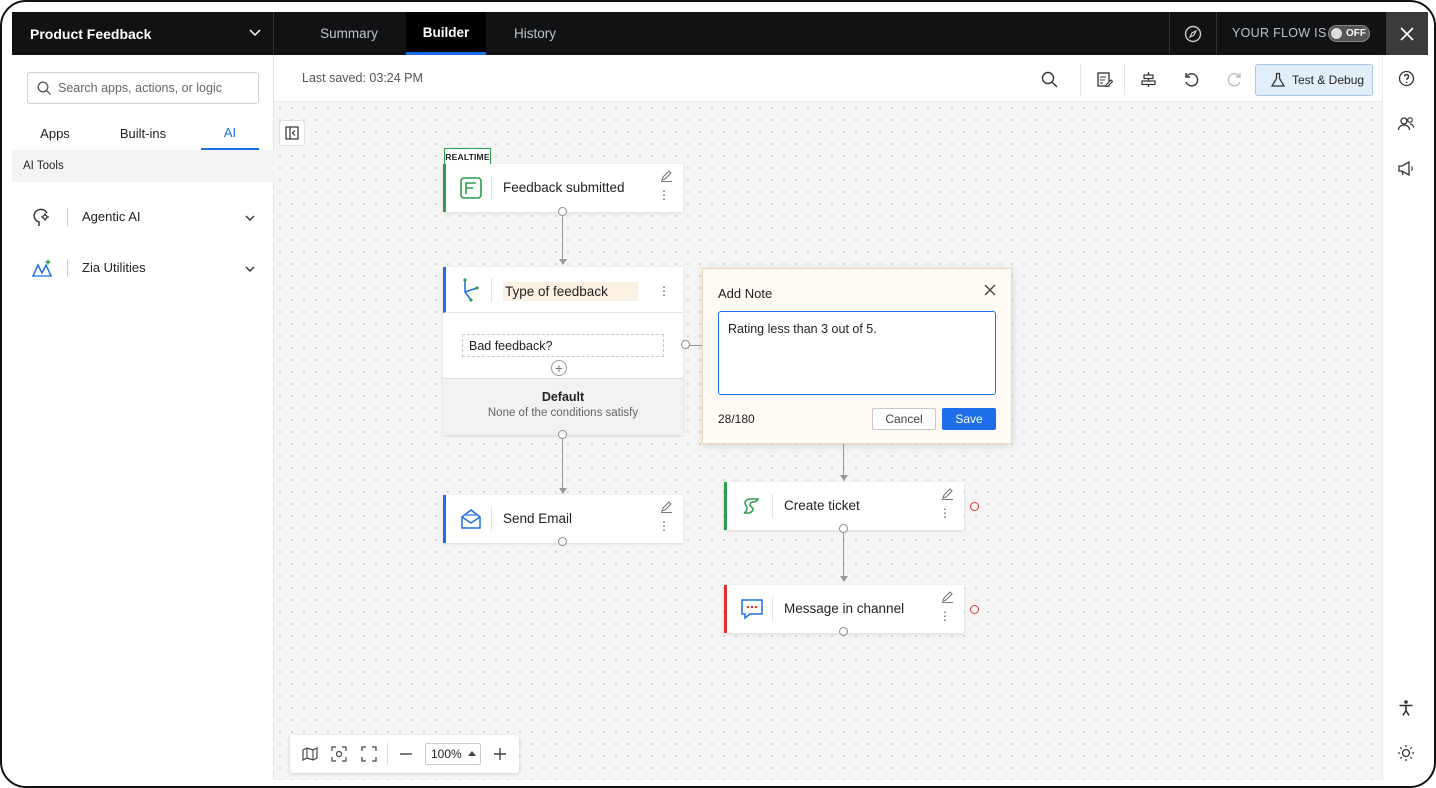  Describe the element at coordinates (535, 33) in the screenshot. I see `tab-history: History` at that location.